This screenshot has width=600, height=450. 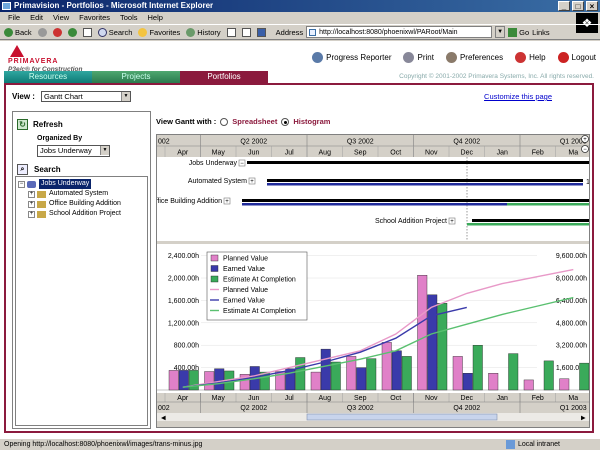 I want to click on edit-button, so click(x=261, y=32).